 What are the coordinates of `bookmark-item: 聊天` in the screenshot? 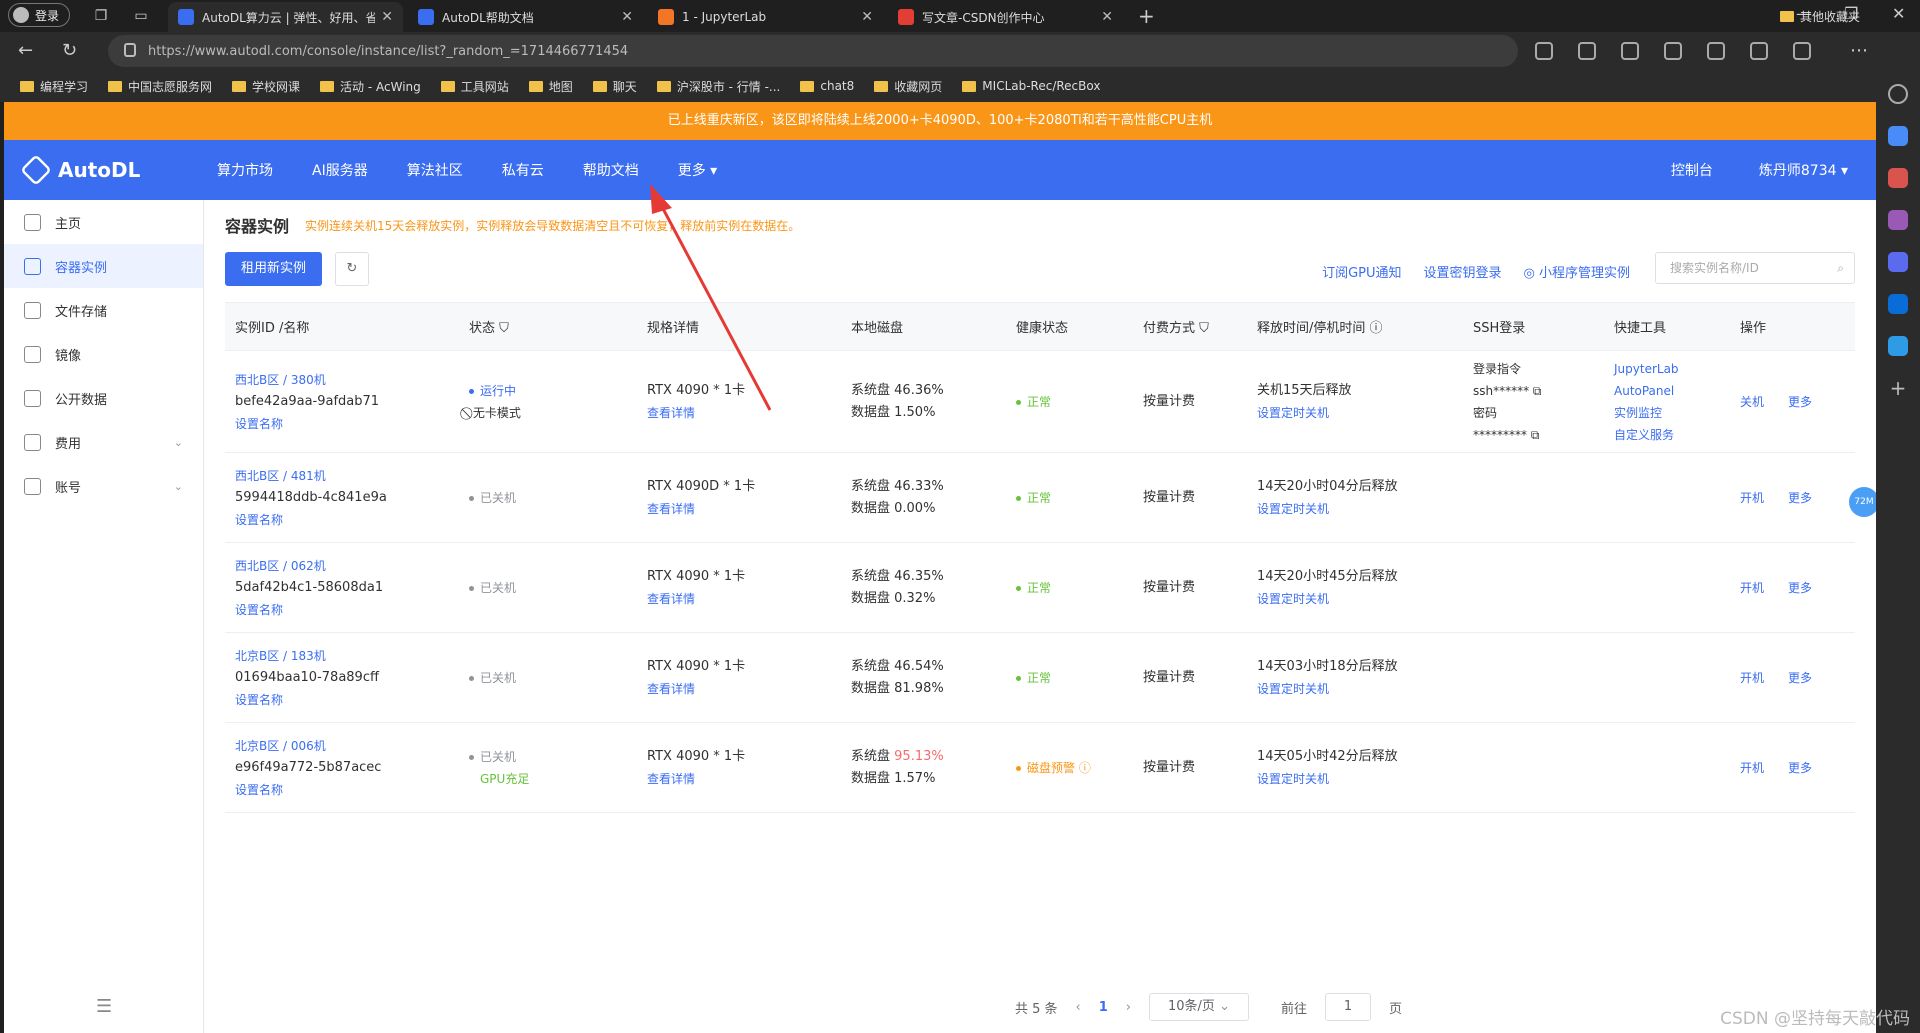 It's located at (615, 86).